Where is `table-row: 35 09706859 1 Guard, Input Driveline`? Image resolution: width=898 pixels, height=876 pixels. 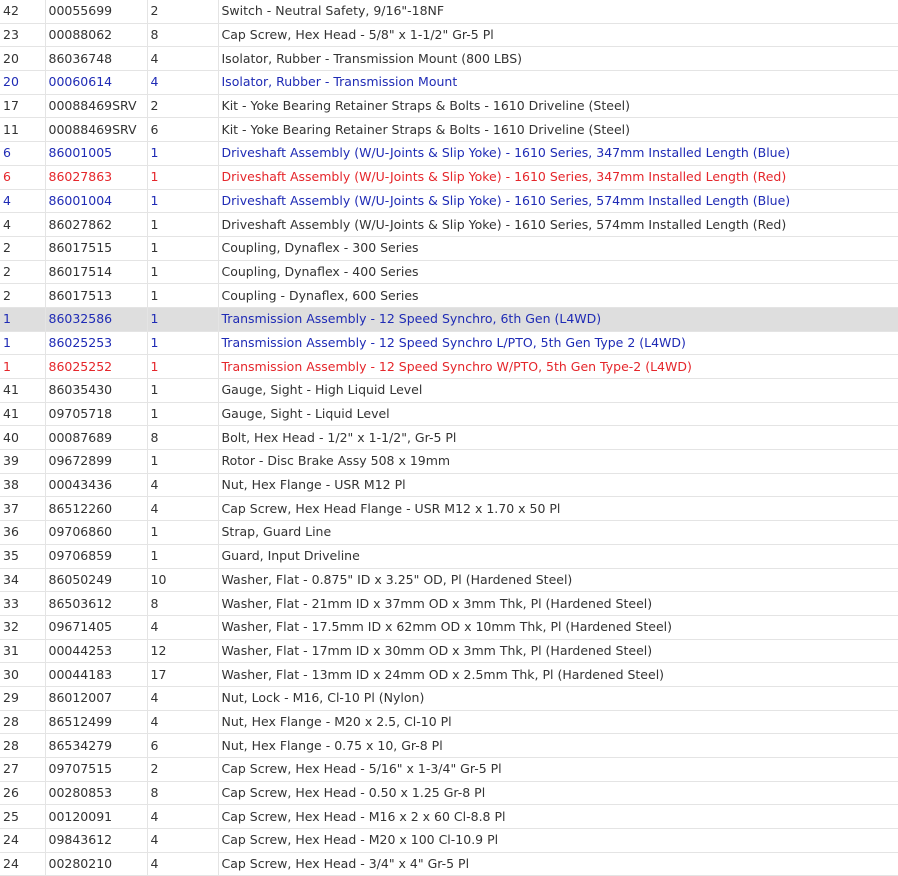
table-row: 35 09706859 1 Guard, Input Driveline is located at coordinates (449, 556).